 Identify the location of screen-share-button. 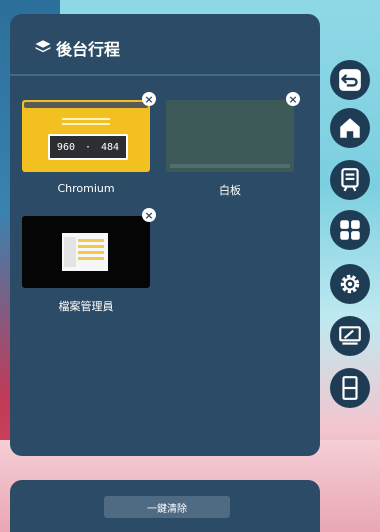
(350, 336).